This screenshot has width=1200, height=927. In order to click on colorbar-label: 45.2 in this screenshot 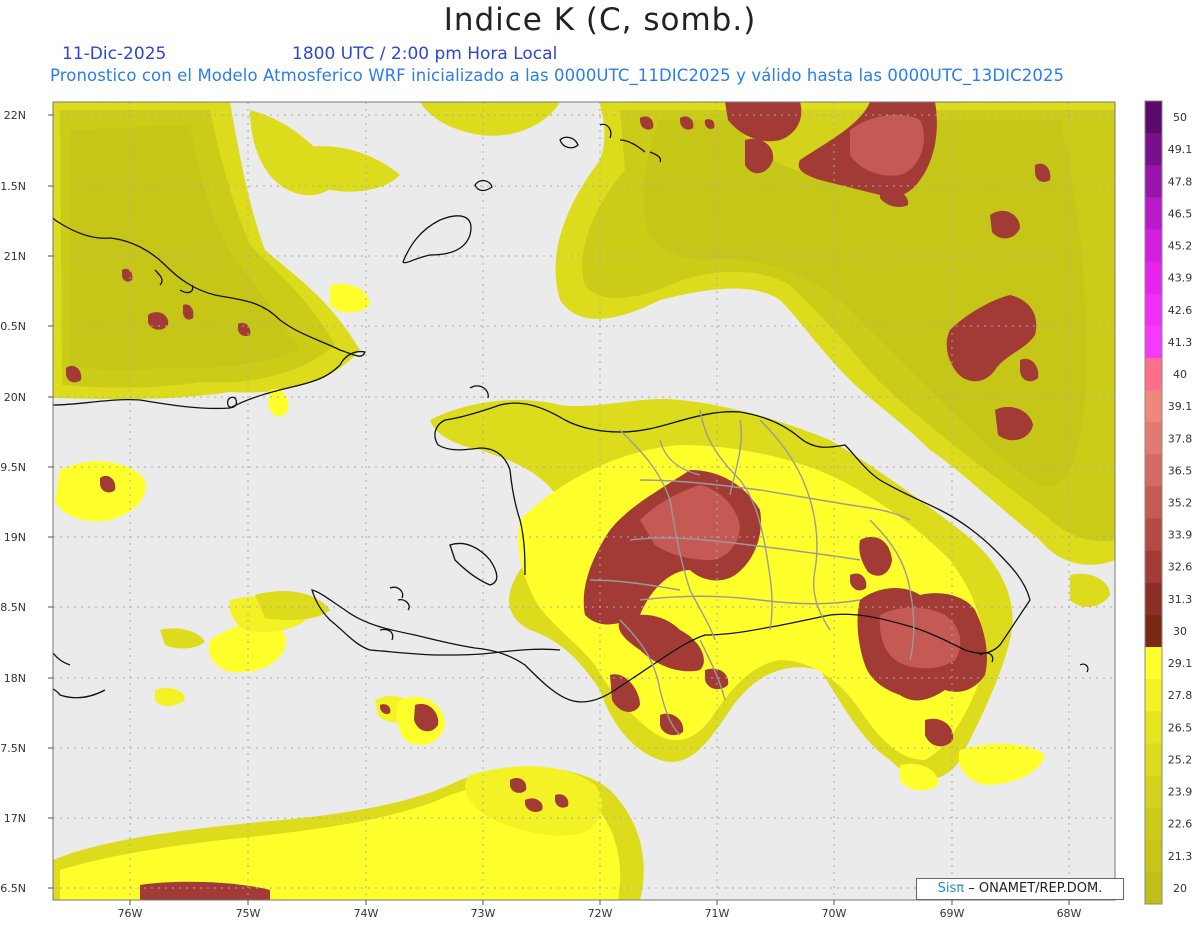, I will do `click(1180, 246)`.